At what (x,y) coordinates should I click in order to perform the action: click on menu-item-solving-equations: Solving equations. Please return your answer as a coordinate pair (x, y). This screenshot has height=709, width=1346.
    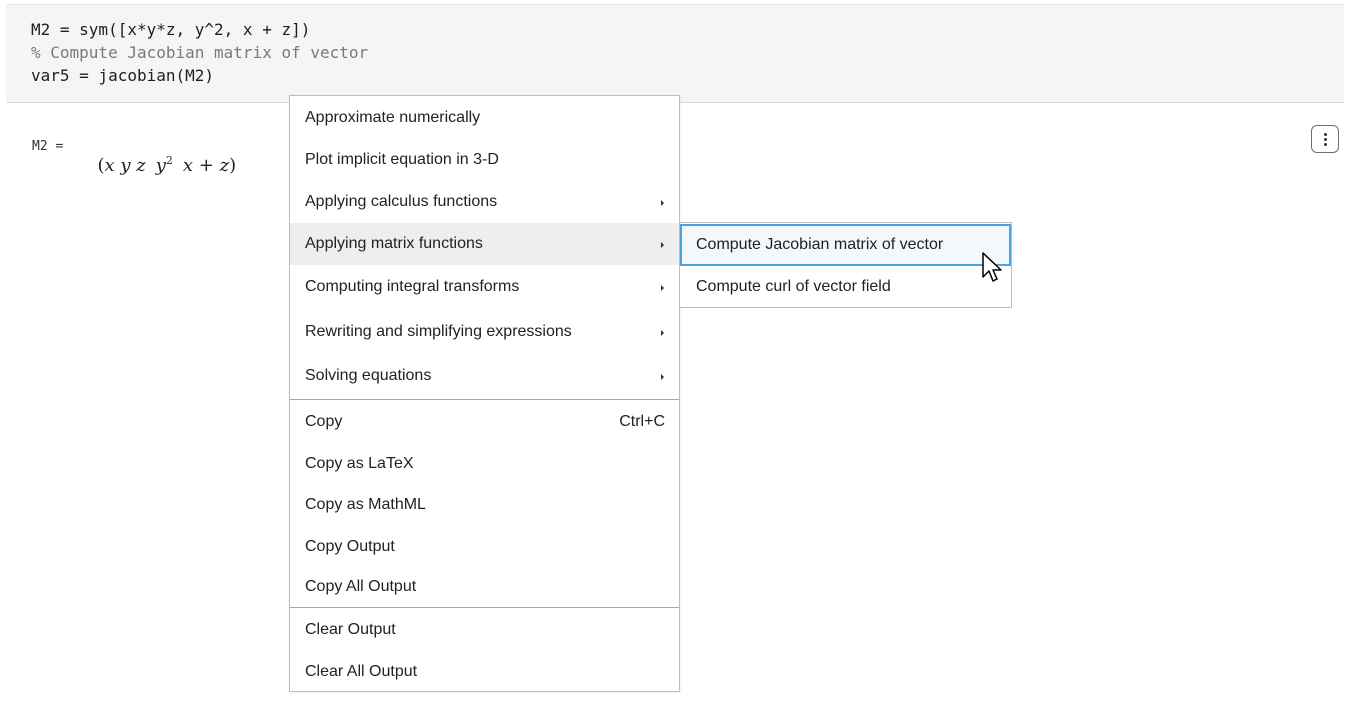
    Looking at the image, I should click on (484, 376).